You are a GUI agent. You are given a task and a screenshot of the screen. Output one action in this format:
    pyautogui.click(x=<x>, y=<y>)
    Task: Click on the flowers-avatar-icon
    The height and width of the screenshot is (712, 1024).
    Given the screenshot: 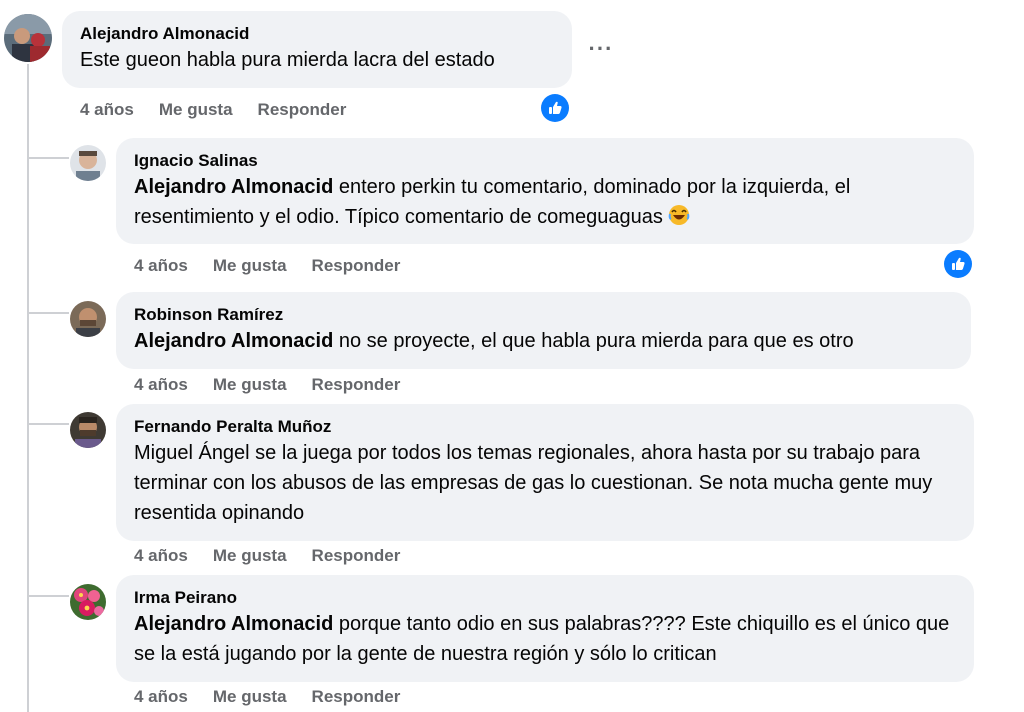 What is the action you would take?
    pyautogui.click(x=88, y=602)
    